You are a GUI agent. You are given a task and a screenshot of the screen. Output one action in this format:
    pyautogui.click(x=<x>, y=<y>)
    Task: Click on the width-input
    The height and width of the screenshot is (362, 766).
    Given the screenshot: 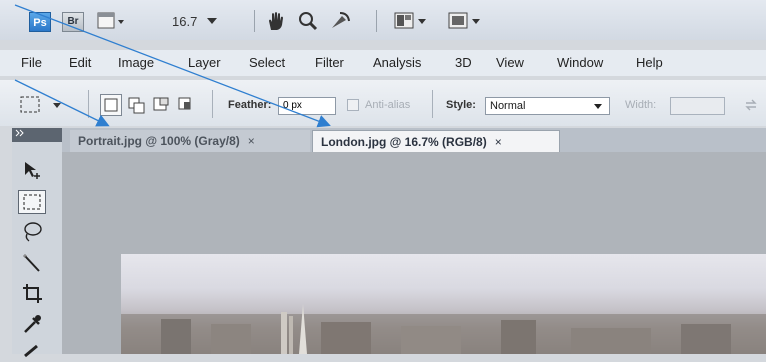 What is the action you would take?
    pyautogui.click(x=697, y=106)
    